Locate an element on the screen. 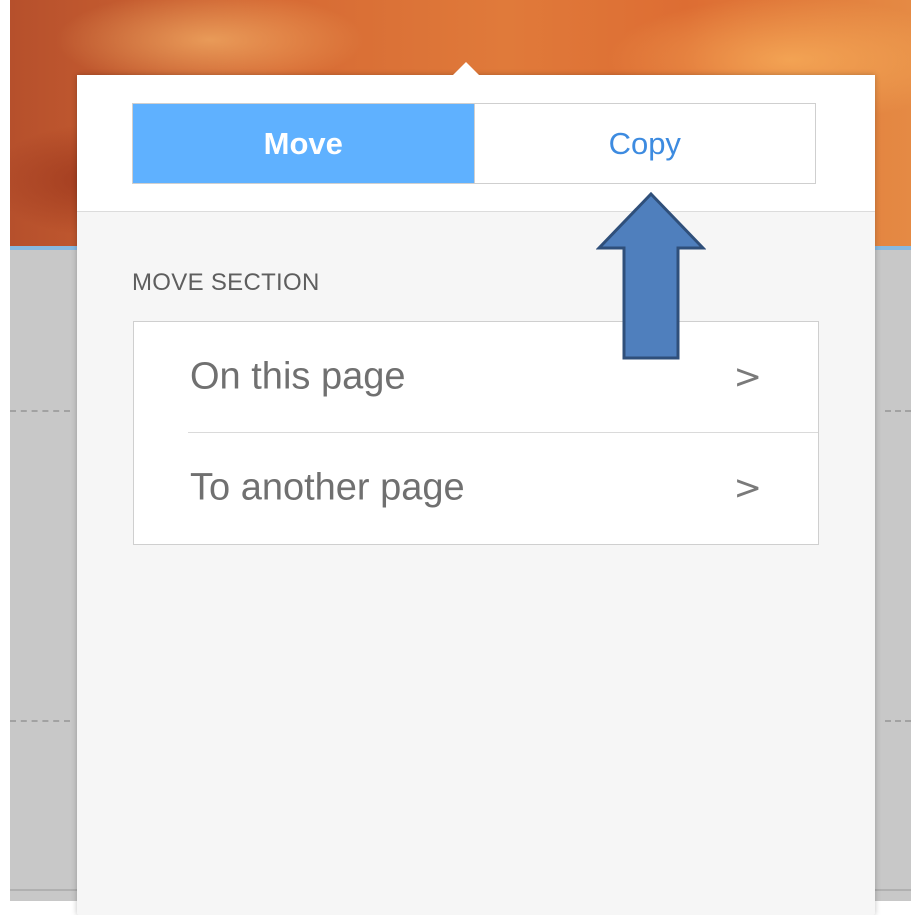 This screenshot has width=911, height=915. popover-caret is located at coordinates (466, 69).